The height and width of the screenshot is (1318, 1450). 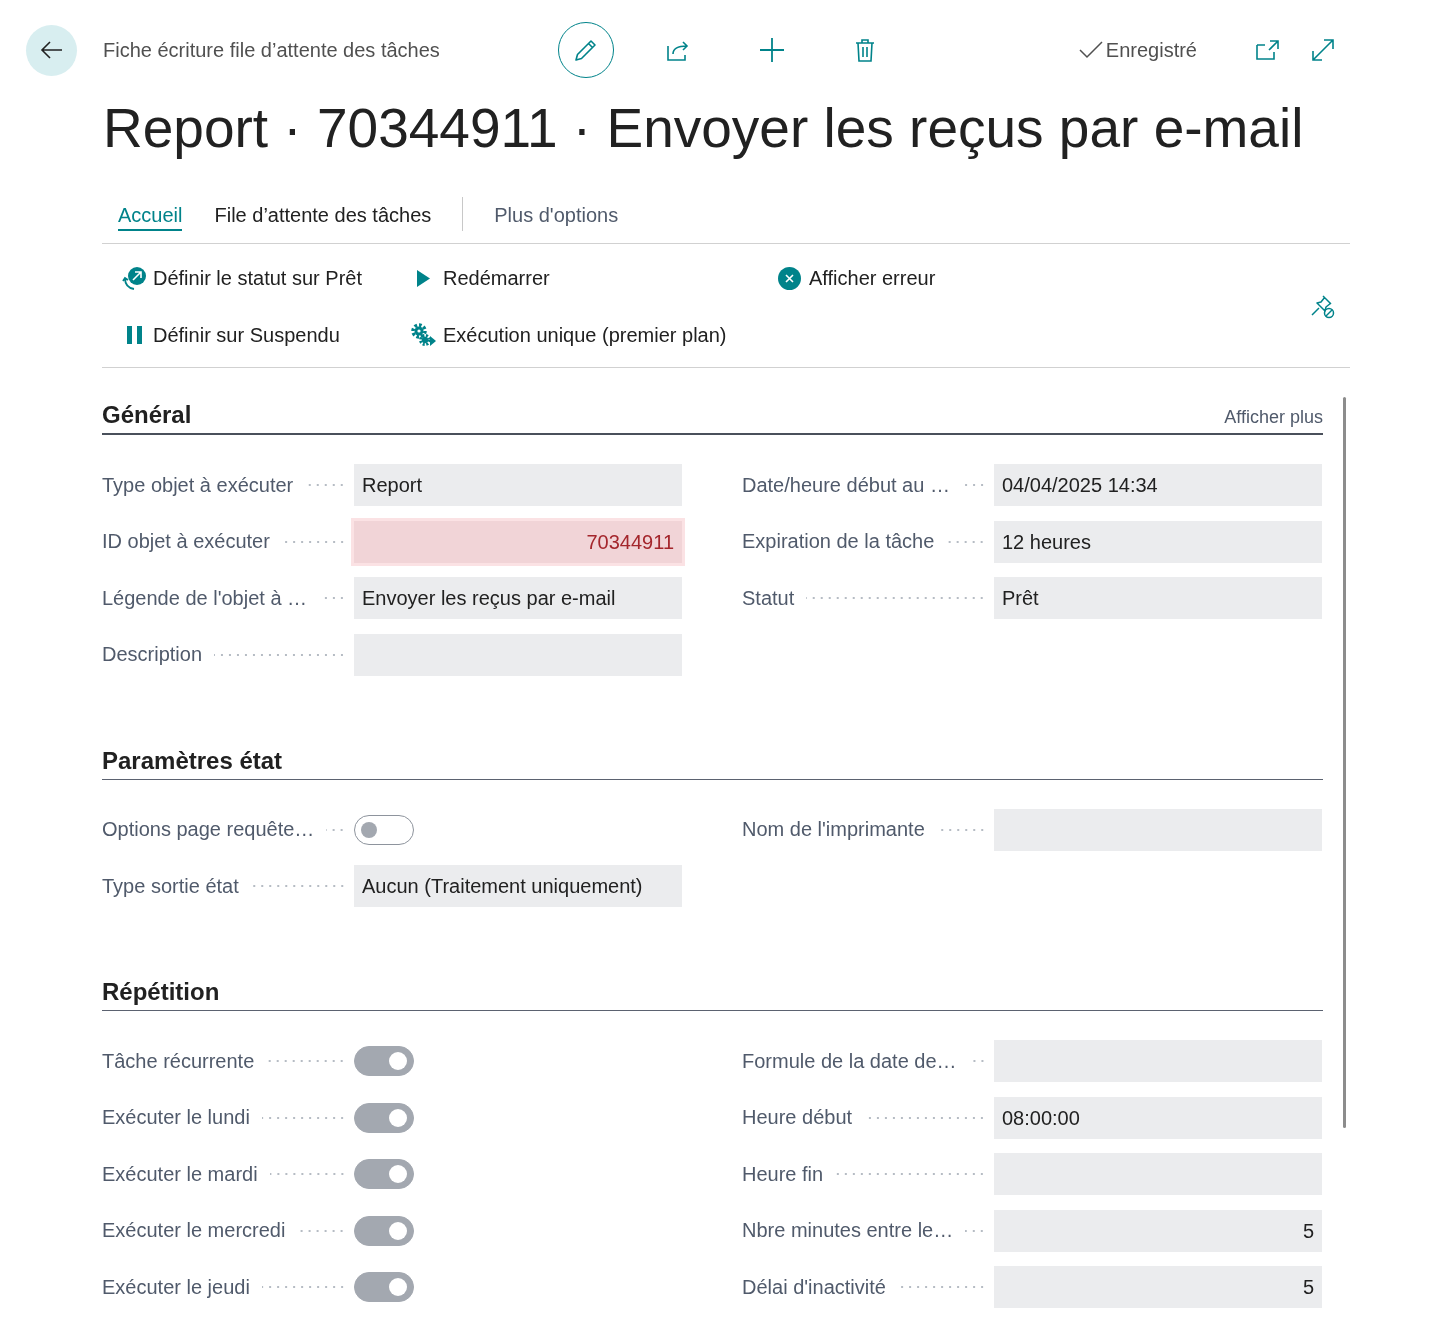 What do you see at coordinates (865, 50) in the screenshot?
I see `trash-icon` at bounding box center [865, 50].